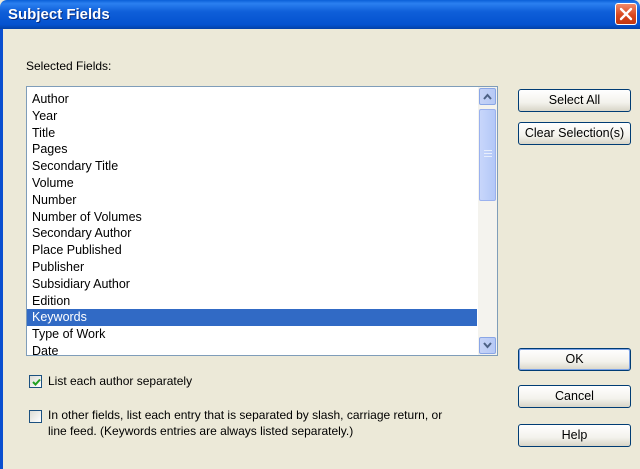 The width and height of the screenshot is (640, 469). Describe the element at coordinates (252, 284) in the screenshot. I see `list-item: Subsidiary Author` at that location.